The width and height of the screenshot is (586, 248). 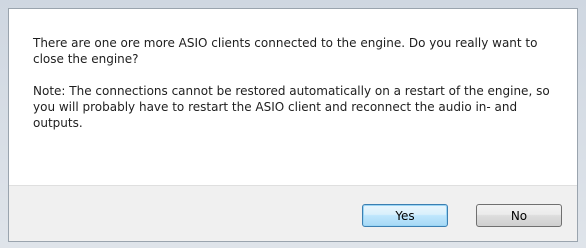 I want to click on no-button: No, so click(x=519, y=215).